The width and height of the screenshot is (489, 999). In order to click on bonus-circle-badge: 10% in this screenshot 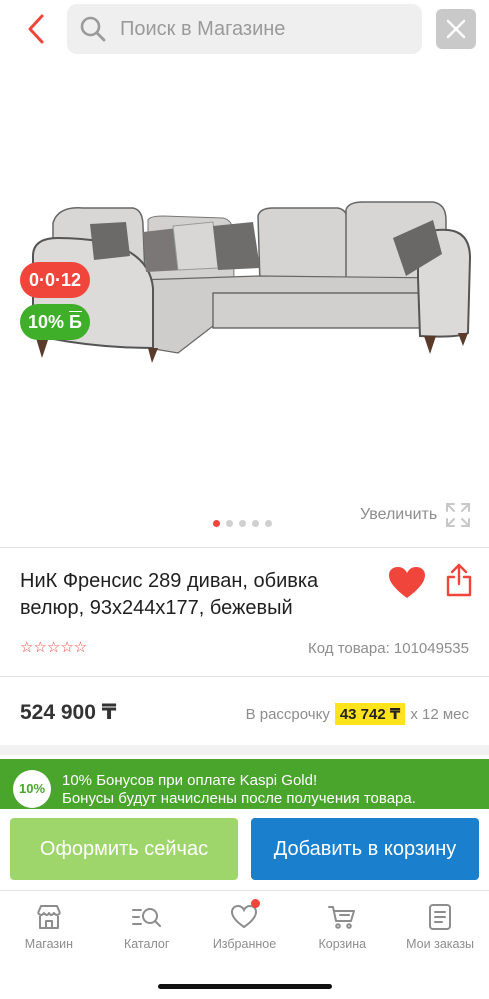, I will do `click(32, 789)`.